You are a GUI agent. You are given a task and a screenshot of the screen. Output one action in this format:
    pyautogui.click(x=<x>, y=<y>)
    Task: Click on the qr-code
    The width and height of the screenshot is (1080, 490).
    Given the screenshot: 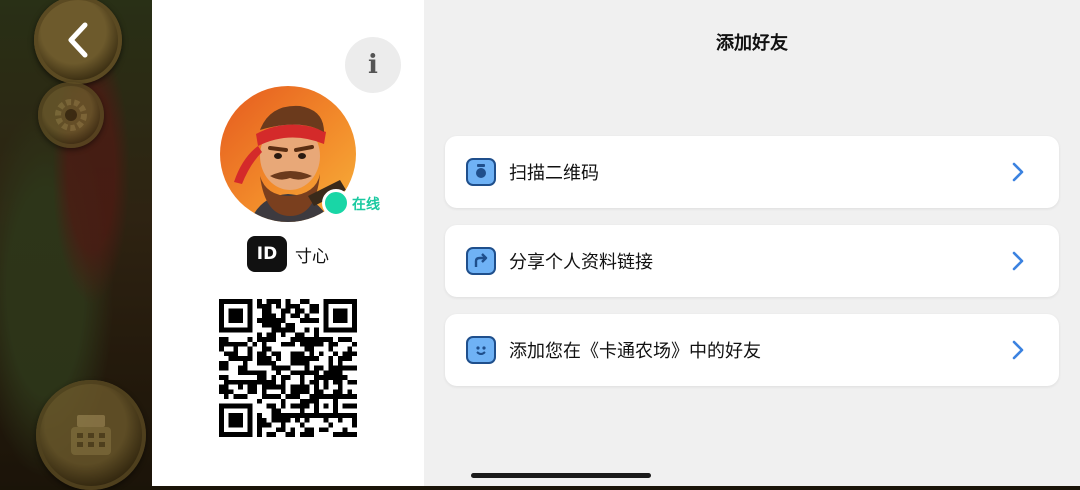 What is the action you would take?
    pyautogui.click(x=288, y=368)
    